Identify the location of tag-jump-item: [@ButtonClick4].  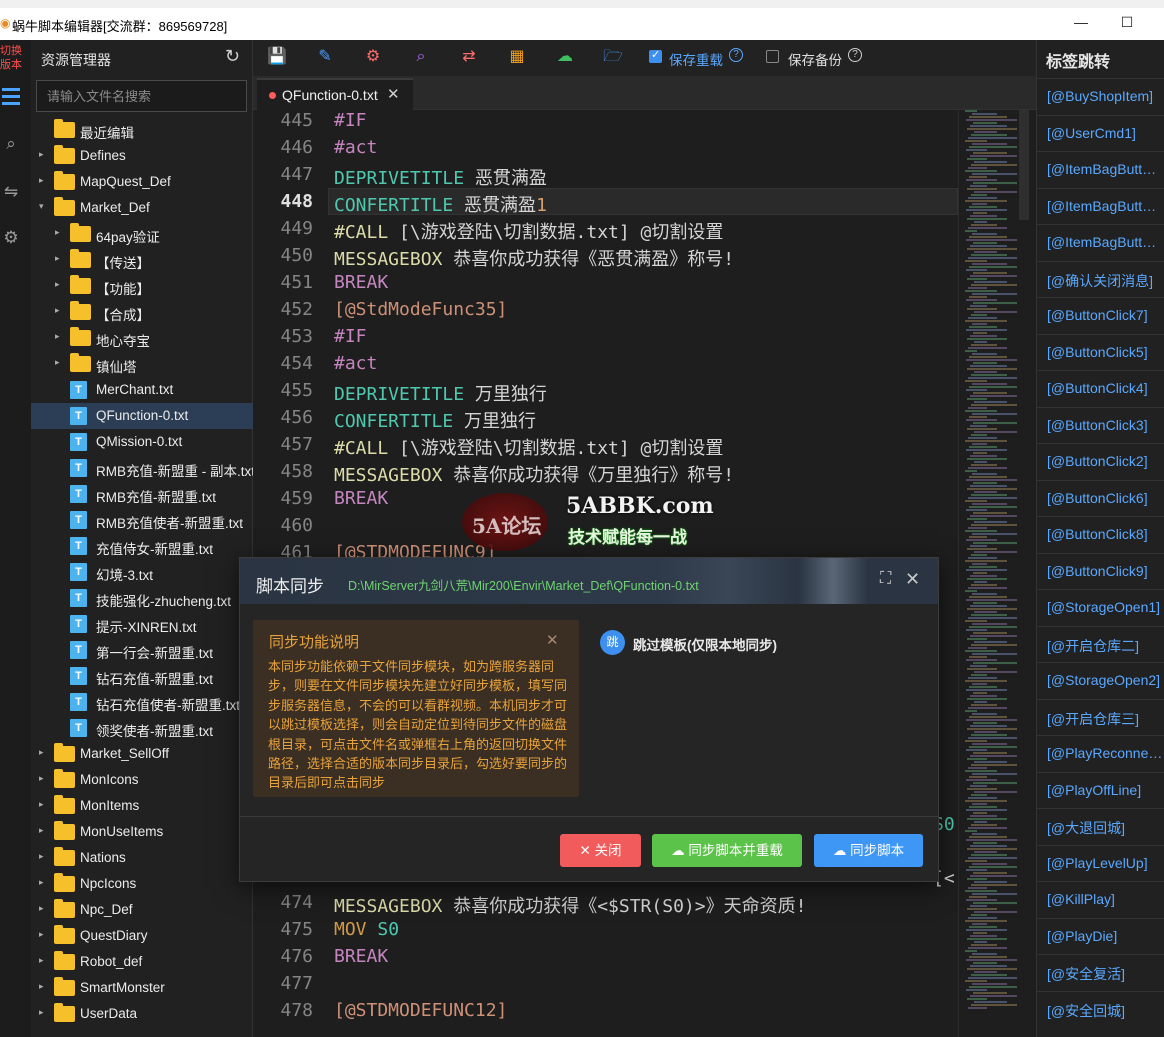
(1100, 388).